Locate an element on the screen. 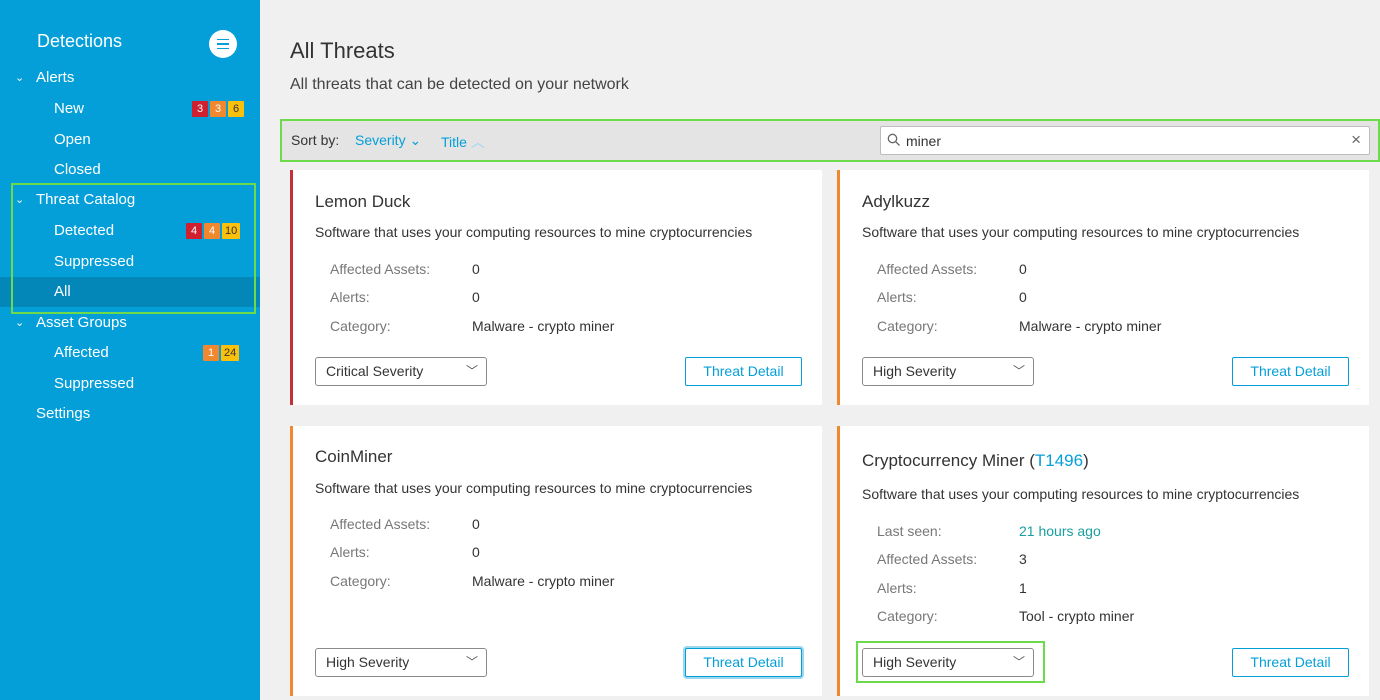 The height and width of the screenshot is (700, 1380). sort-by-title: Title ︿ is located at coordinates (463, 142).